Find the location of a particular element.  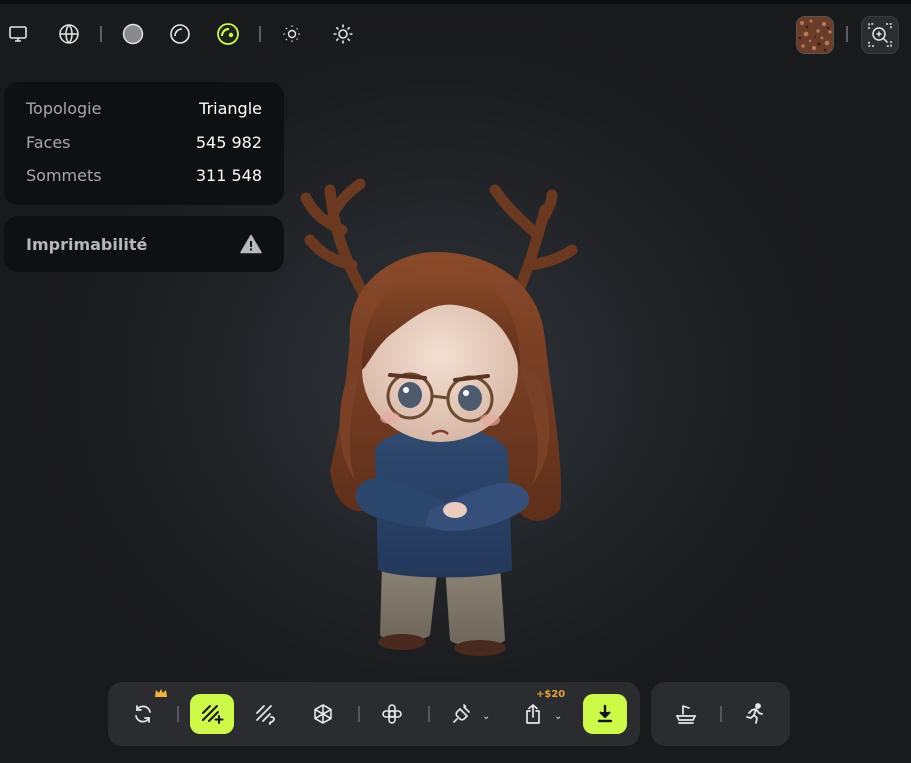

printability-label: Imprimabilité is located at coordinates (87, 244).